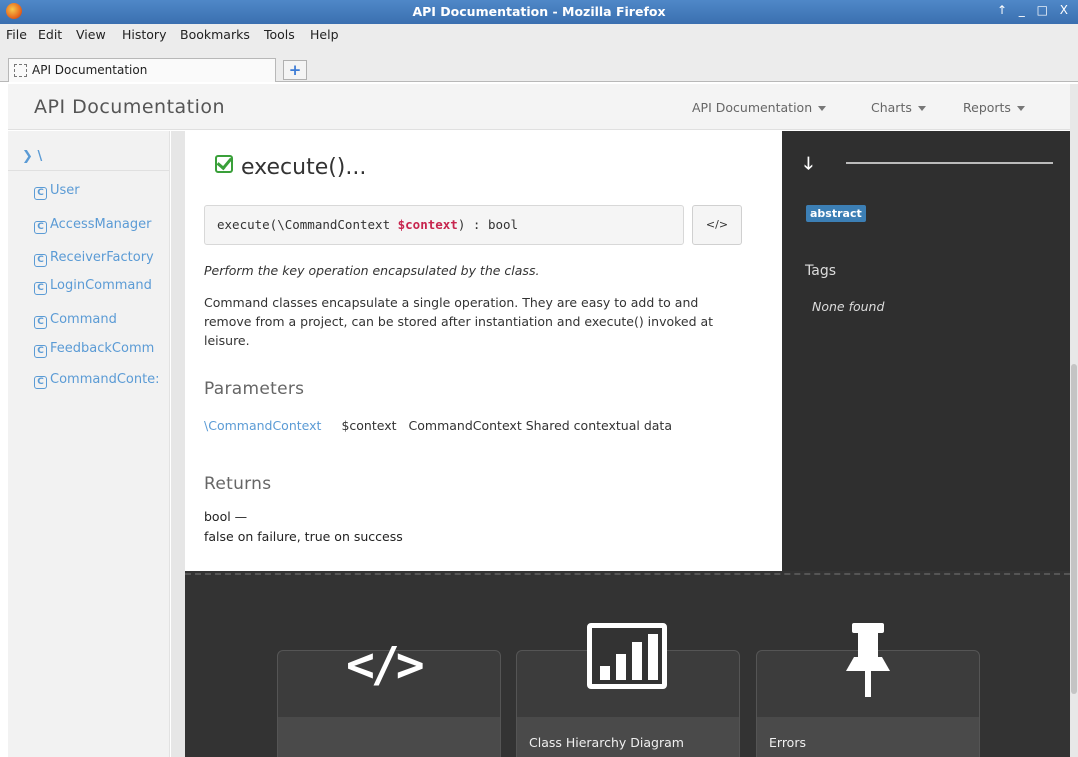 The image size is (1078, 757). I want to click on returns-type: bool —, so click(226, 516).